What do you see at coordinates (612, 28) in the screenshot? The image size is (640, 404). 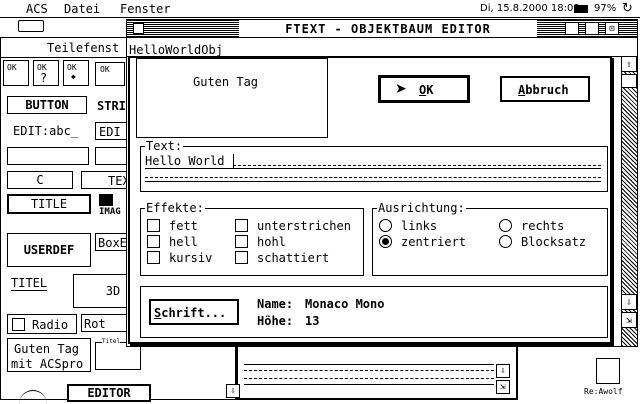 I see `fuller-icon: ⊡` at bounding box center [612, 28].